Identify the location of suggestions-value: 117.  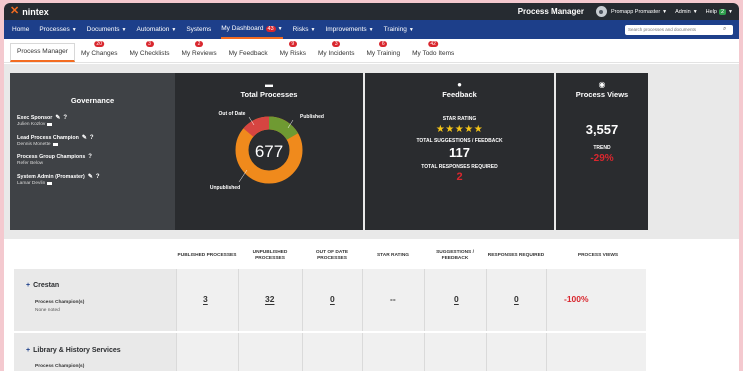
(459, 152).